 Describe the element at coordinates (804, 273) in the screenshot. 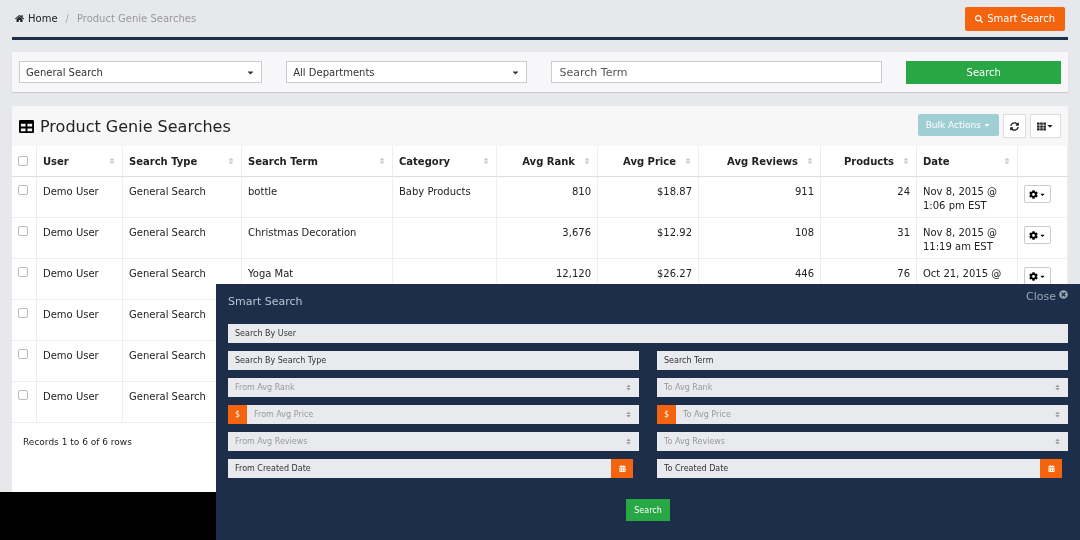

I see `table-cell: 446` at that location.